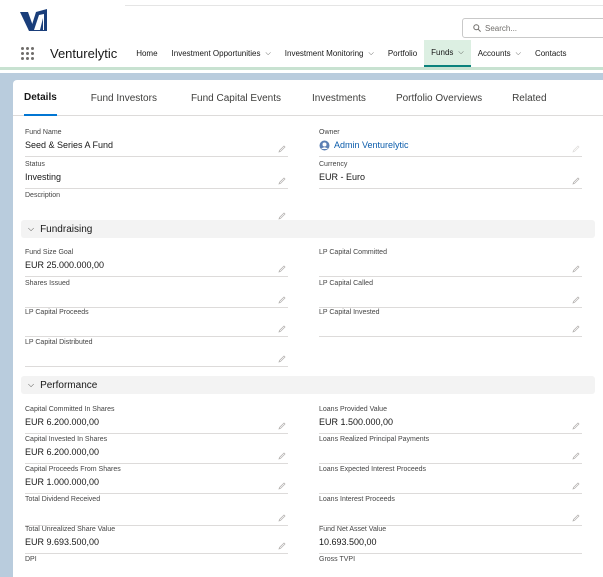 The image size is (603, 577). I want to click on nav-item-portfolio: Portfolio, so click(402, 53).